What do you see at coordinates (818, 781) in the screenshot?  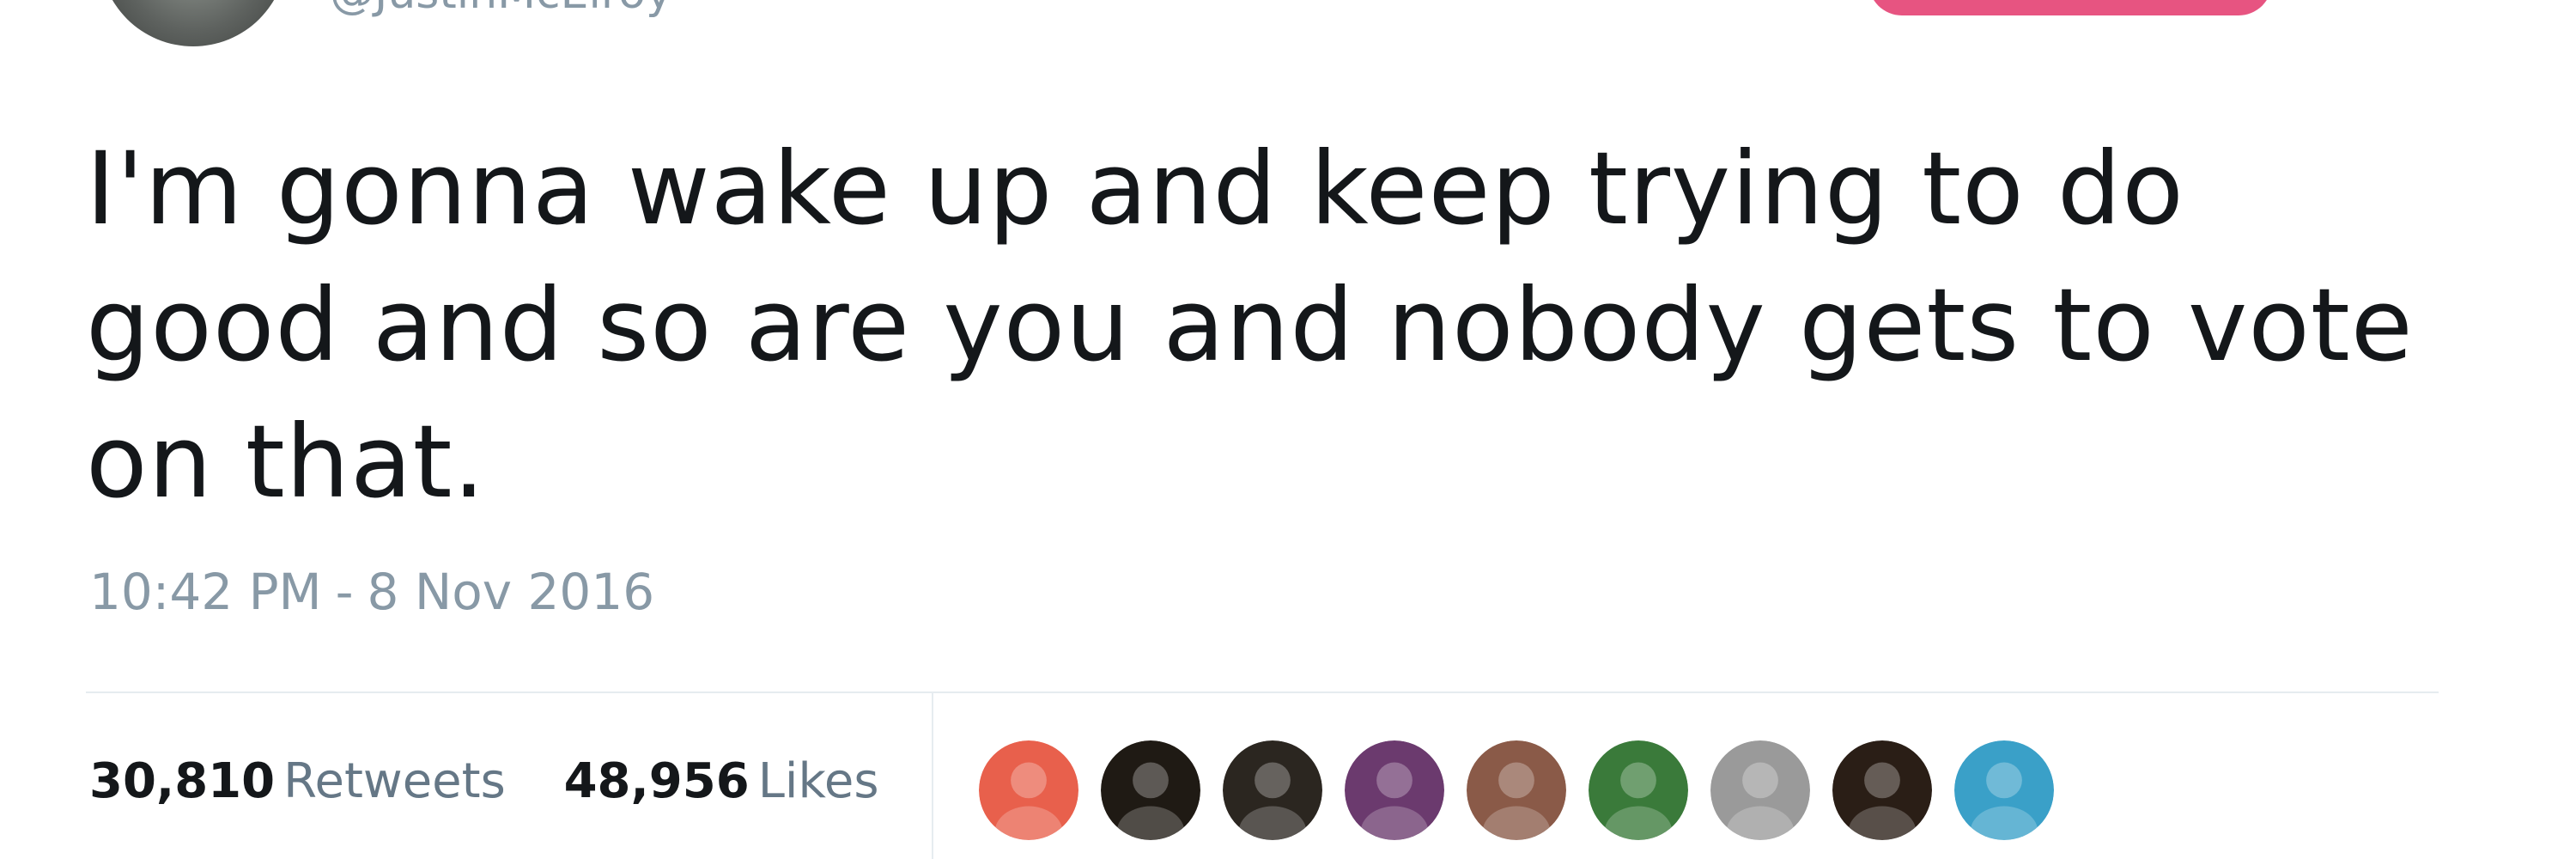 I see `likes-label: Likes` at bounding box center [818, 781].